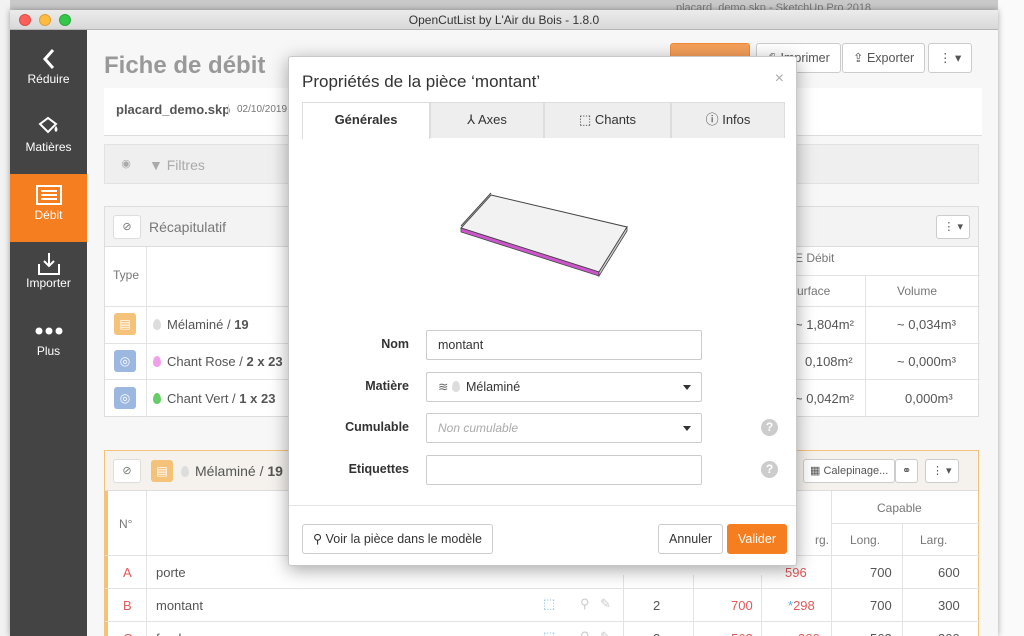 This screenshot has width=1024, height=636. I want to click on col-capable: Capable, so click(899, 508).